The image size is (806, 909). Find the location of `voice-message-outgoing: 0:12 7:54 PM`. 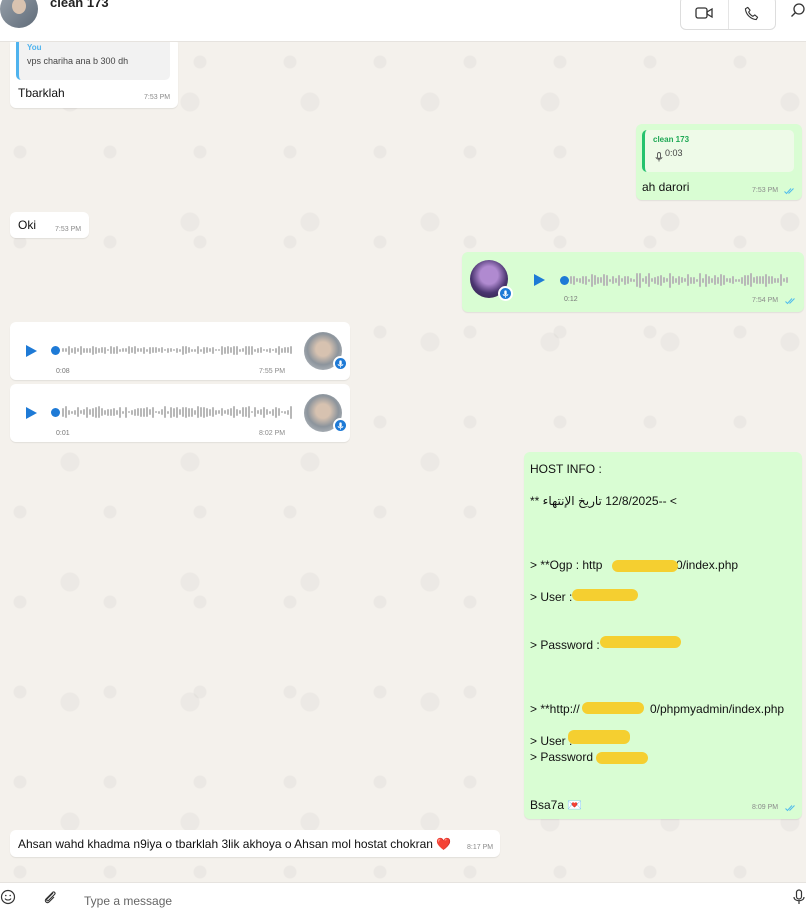

voice-message-outgoing: 0:12 7:54 PM is located at coordinates (633, 282).